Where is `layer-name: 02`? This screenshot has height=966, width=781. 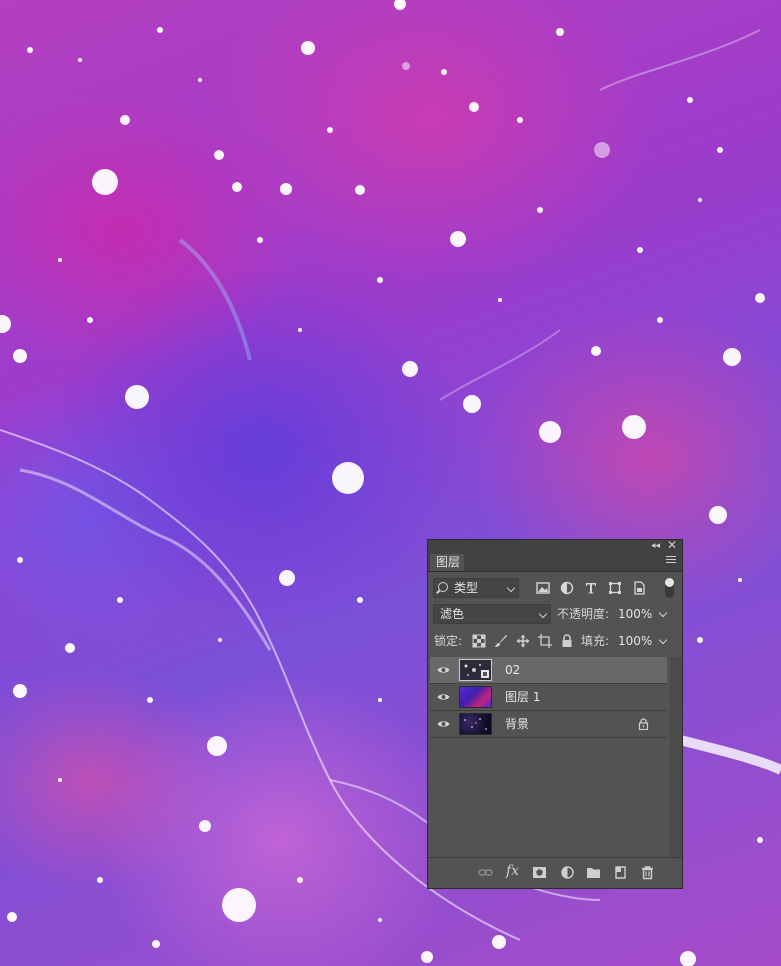 layer-name: 02 is located at coordinates (512, 670).